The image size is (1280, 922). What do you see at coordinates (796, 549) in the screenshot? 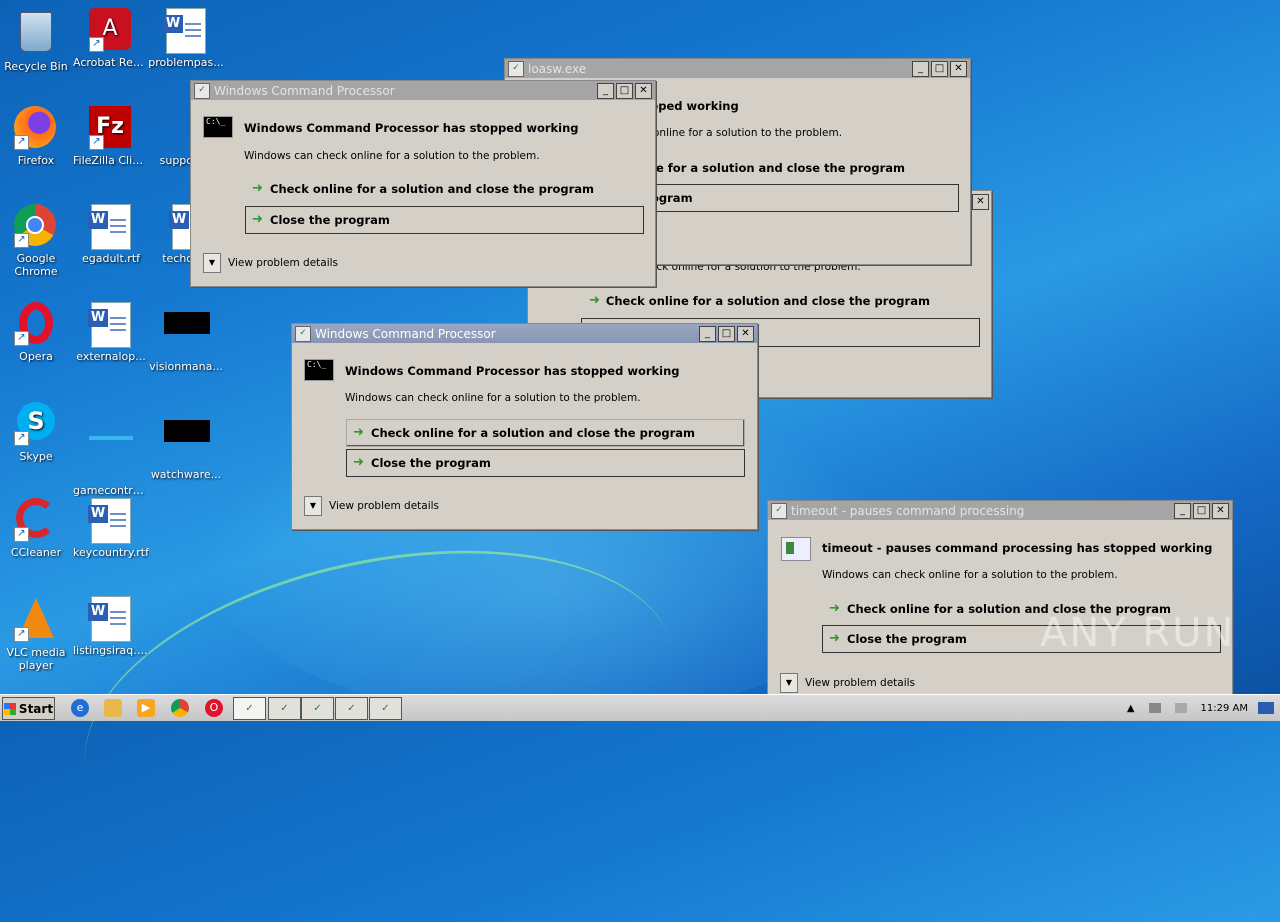
I see `app-window-icon` at bounding box center [796, 549].